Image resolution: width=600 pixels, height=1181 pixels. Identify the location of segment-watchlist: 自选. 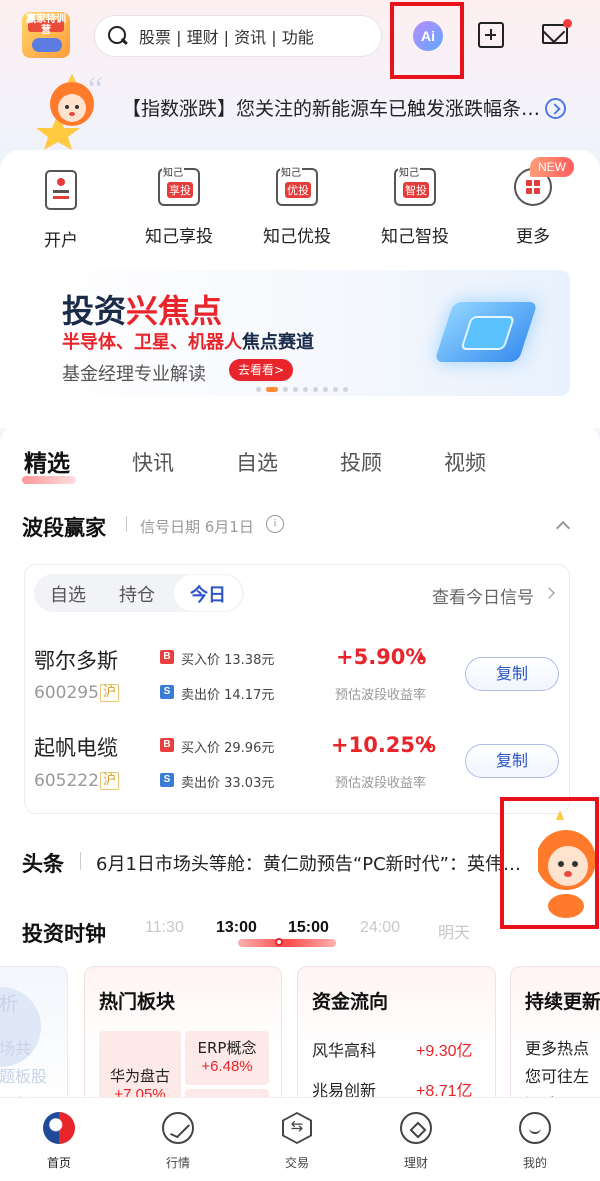
(68, 594).